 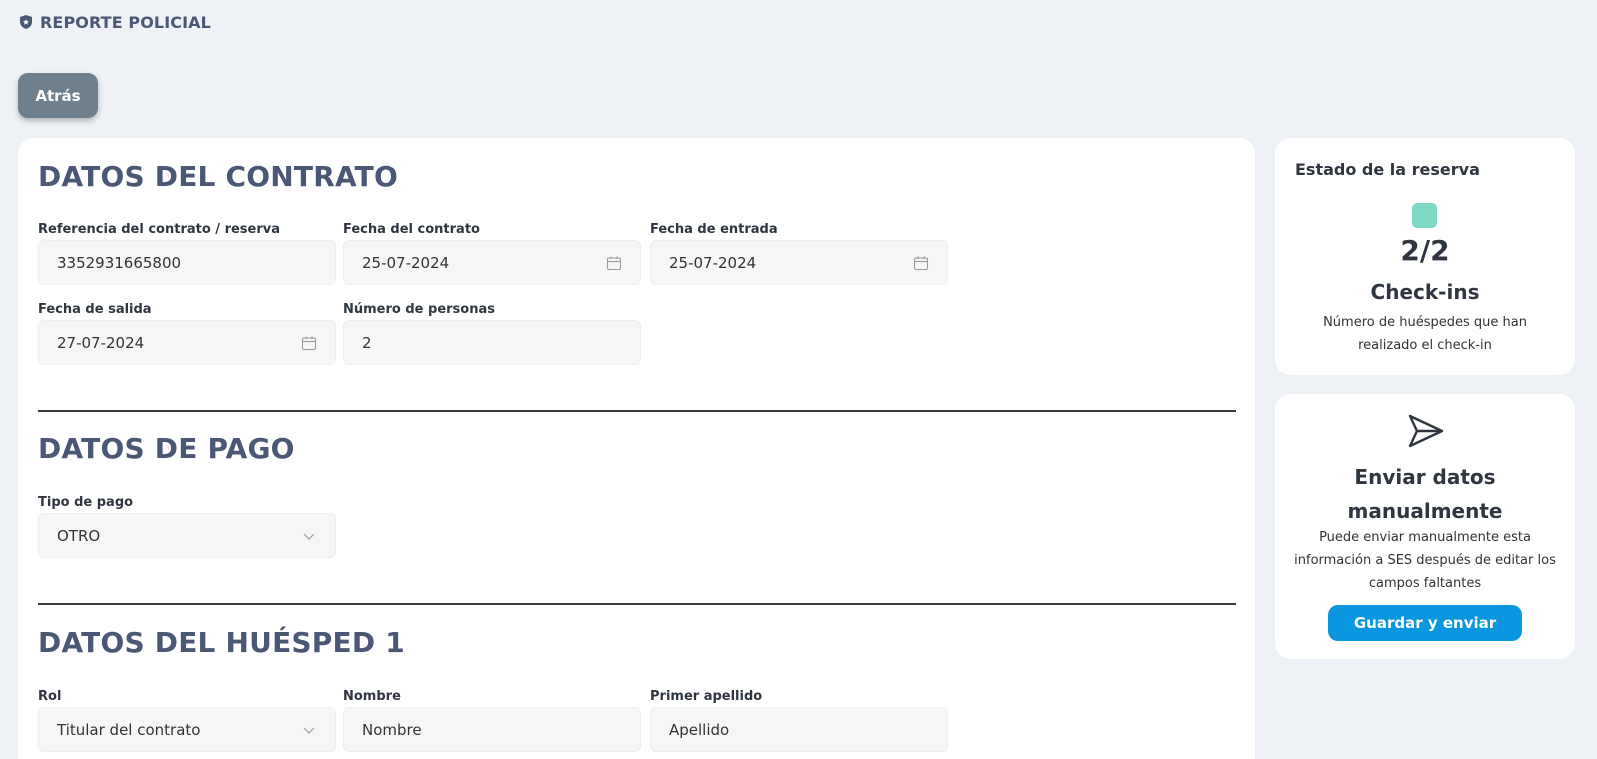 I want to click on name-placeholder: Nombre, so click(x=392, y=729).